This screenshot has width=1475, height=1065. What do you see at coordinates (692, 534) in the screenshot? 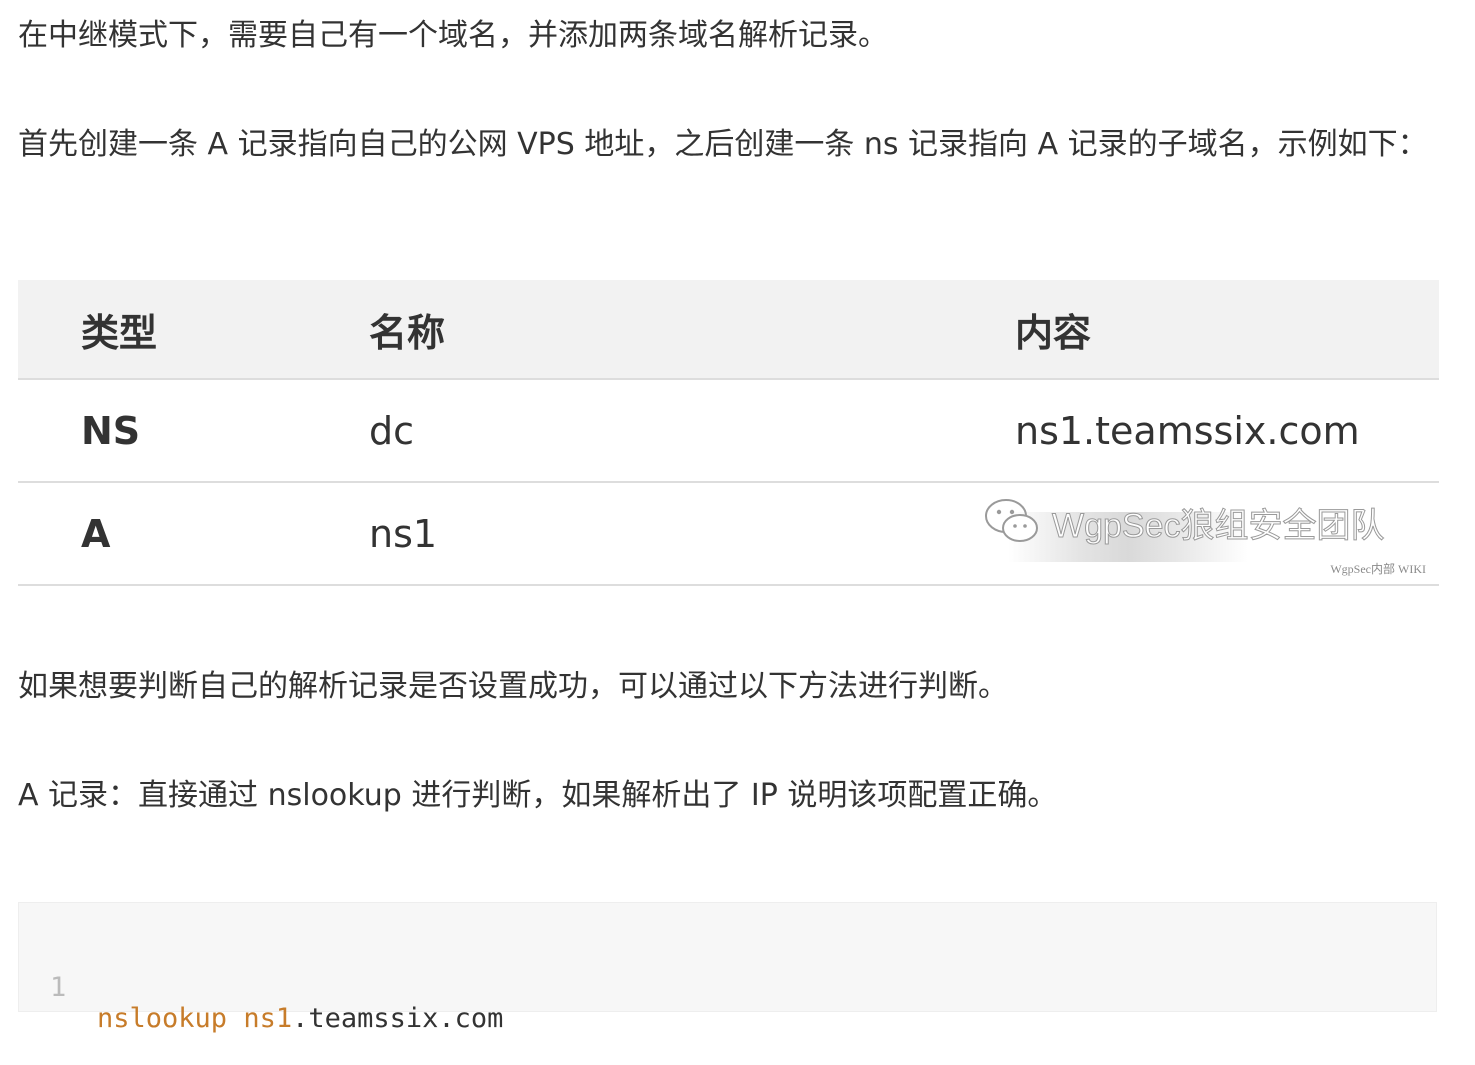
I see `cell-name: ns1` at bounding box center [692, 534].